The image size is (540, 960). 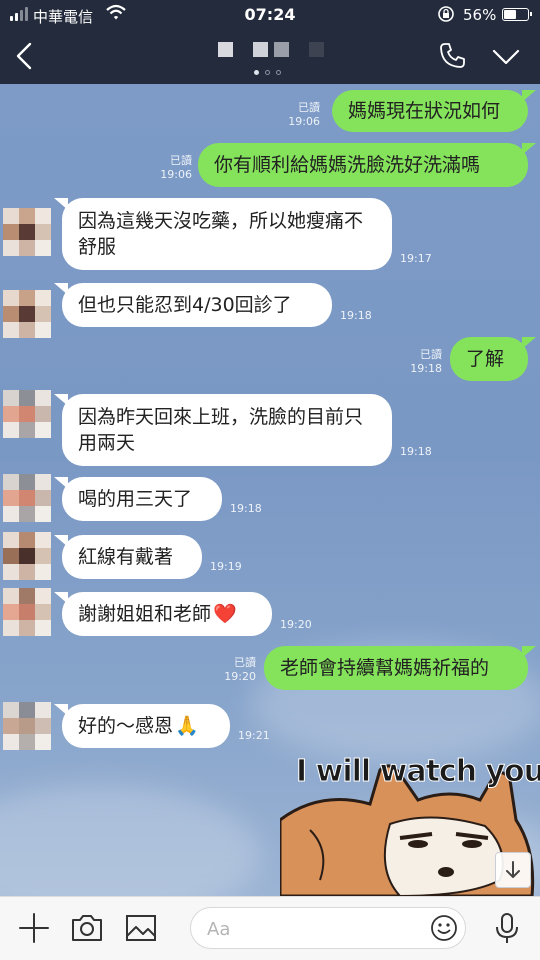 I want to click on chevron-left-icon, so click(x=26, y=56).